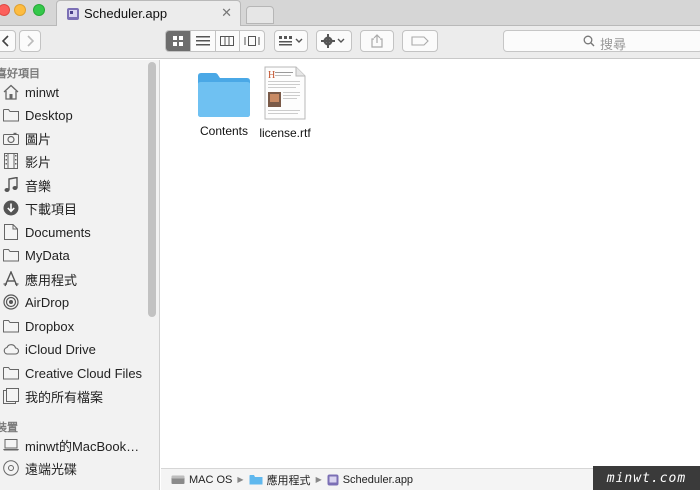 This screenshot has height=490, width=700. I want to click on minimize-window-button, so click(20, 10).